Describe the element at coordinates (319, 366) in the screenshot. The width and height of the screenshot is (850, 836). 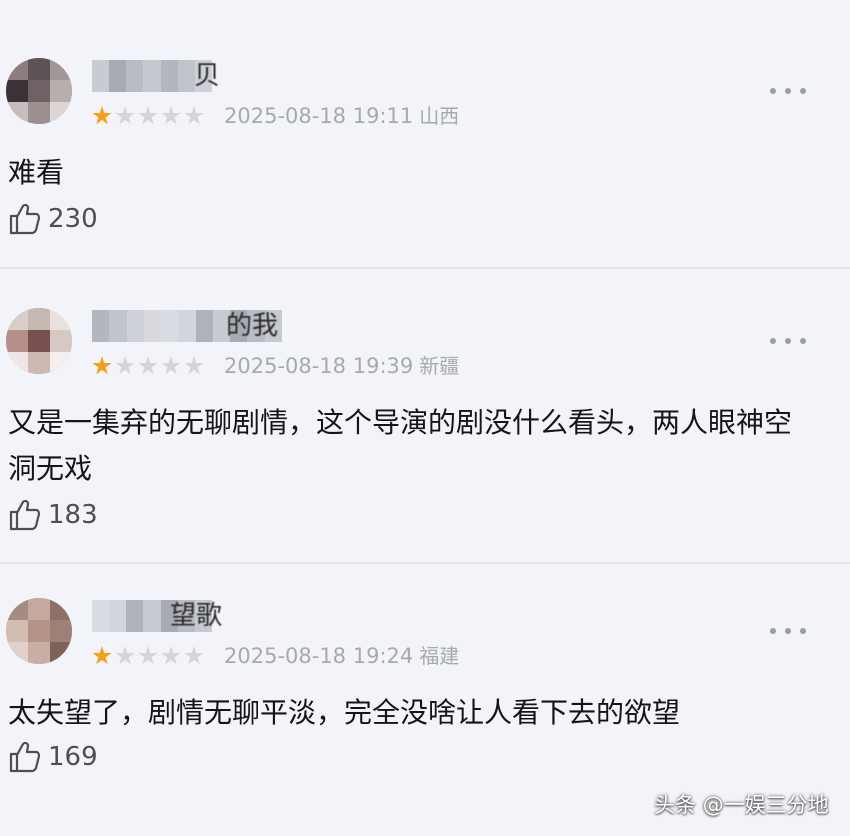
I see `comment-timestamp: 2025-08-18 19:39` at that location.